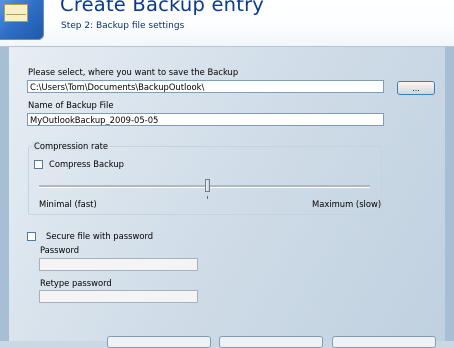 The image size is (454, 348). I want to click on compression-min-label: Minimal (fast), so click(68, 204).